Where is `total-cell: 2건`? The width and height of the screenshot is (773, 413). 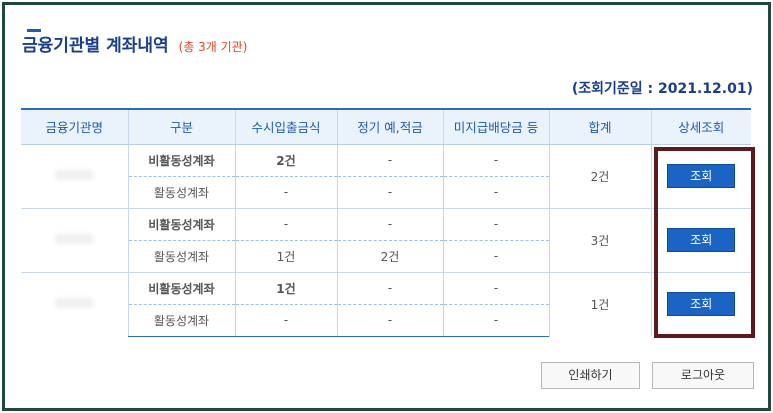
total-cell: 2건 is located at coordinates (599, 175).